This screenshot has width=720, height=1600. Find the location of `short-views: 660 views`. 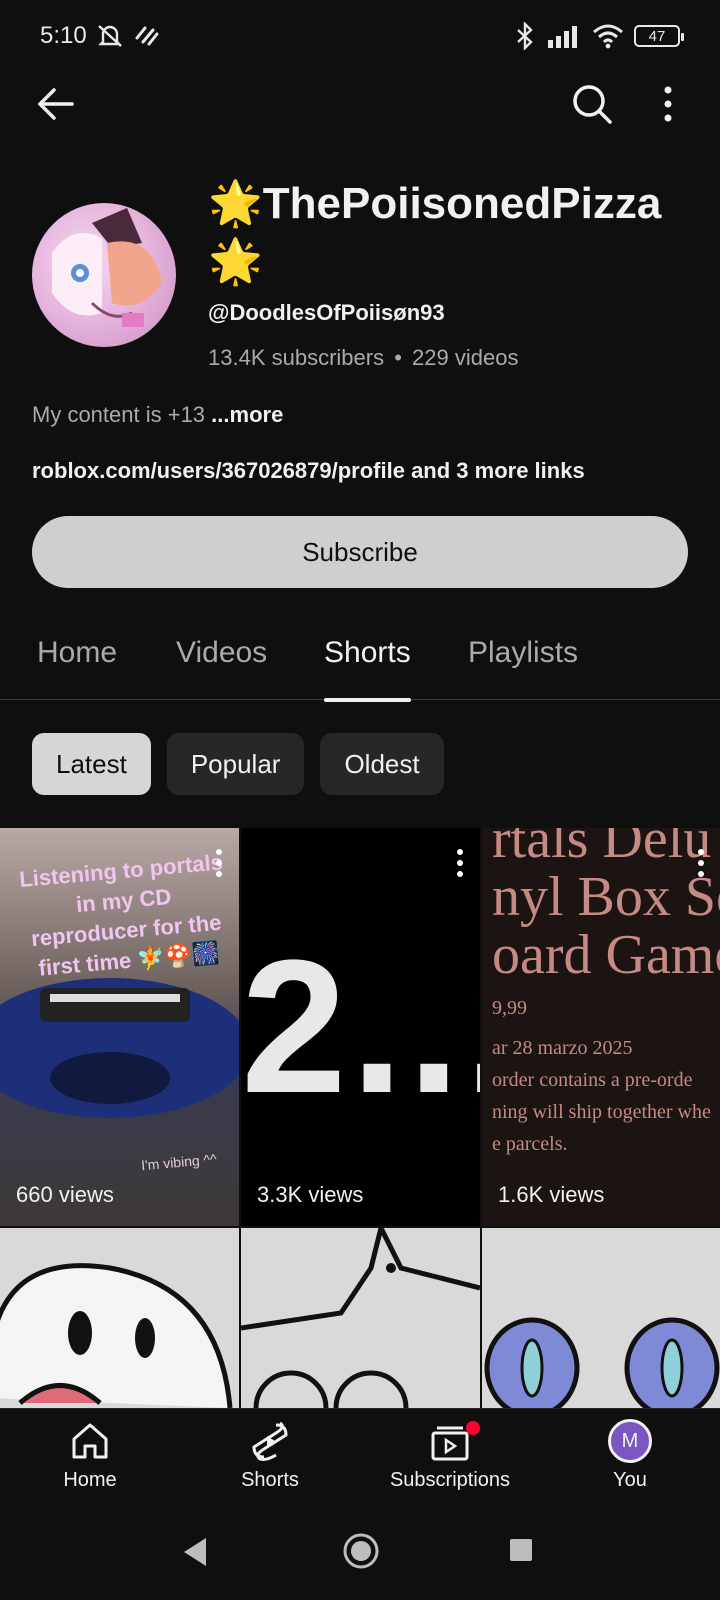

short-views: 660 views is located at coordinates (65, 1194).